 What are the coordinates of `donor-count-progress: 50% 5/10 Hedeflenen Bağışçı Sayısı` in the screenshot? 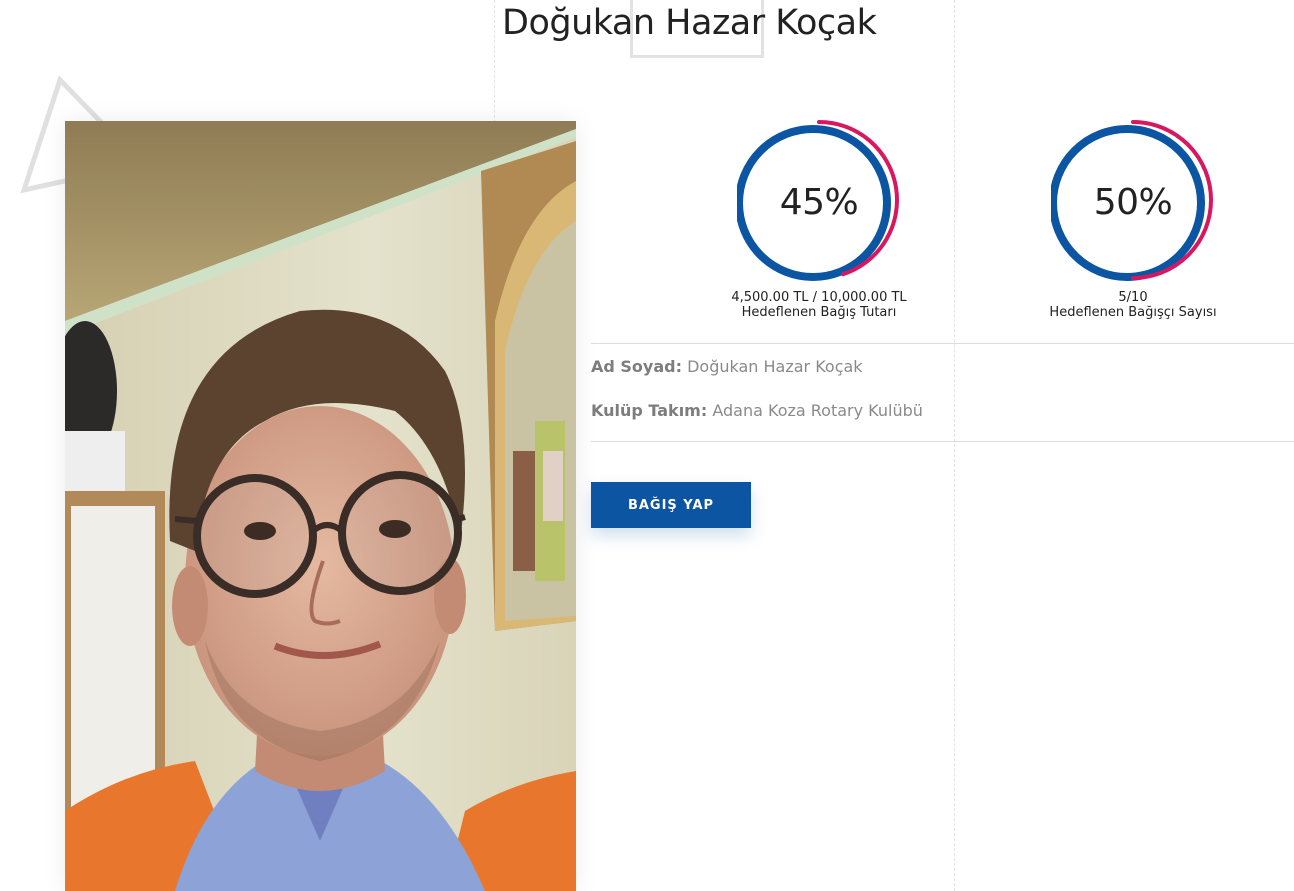 It's located at (1133, 219).